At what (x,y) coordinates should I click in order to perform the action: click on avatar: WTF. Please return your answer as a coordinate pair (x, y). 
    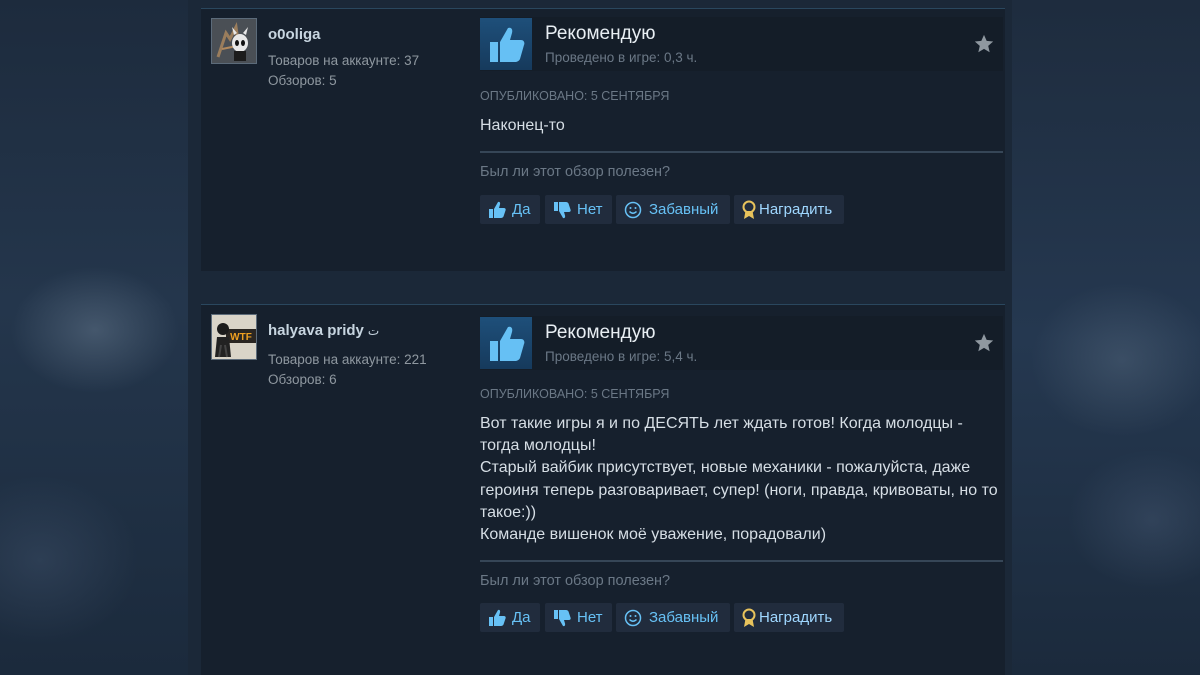
    Looking at the image, I should click on (234, 337).